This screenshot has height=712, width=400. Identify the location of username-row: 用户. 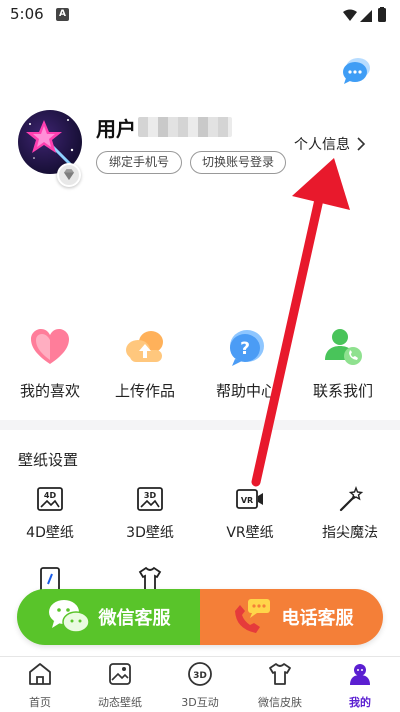
(164, 127).